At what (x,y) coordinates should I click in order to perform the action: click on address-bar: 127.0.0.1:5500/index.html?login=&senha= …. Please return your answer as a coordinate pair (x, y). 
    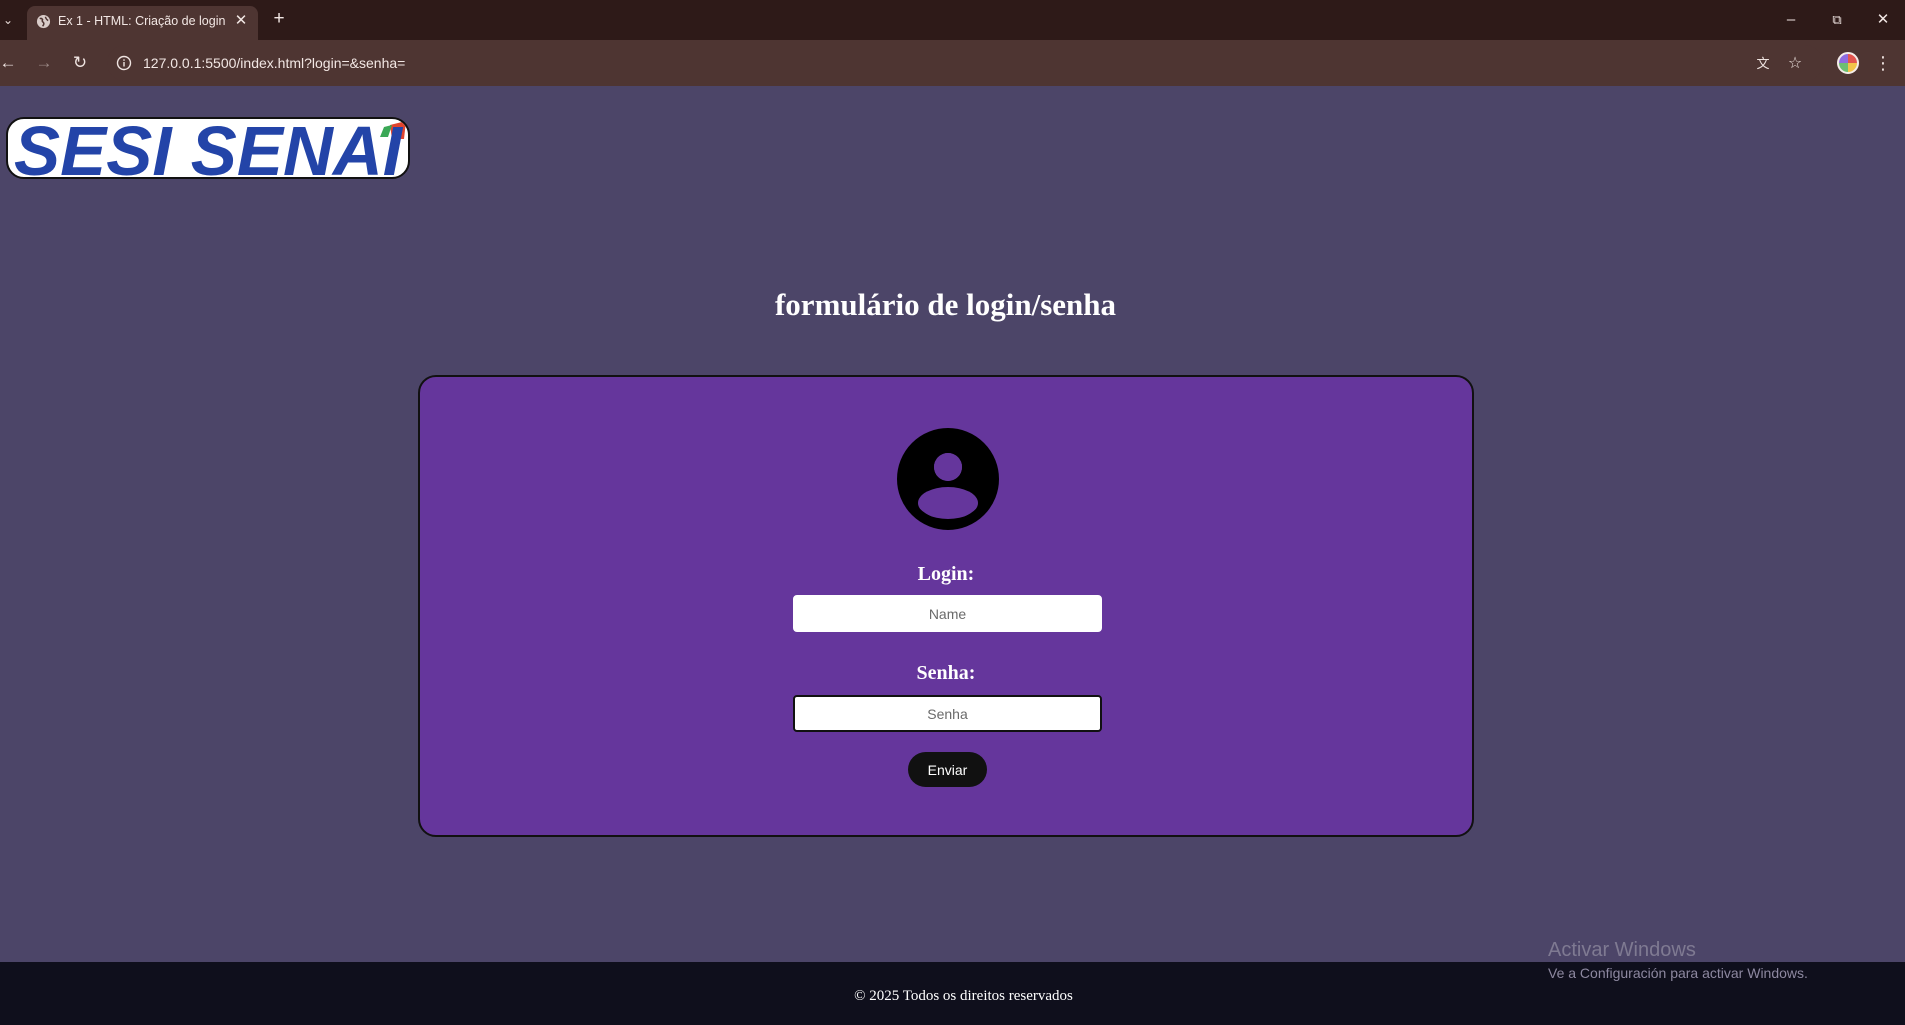
    Looking at the image, I should click on (965, 63).